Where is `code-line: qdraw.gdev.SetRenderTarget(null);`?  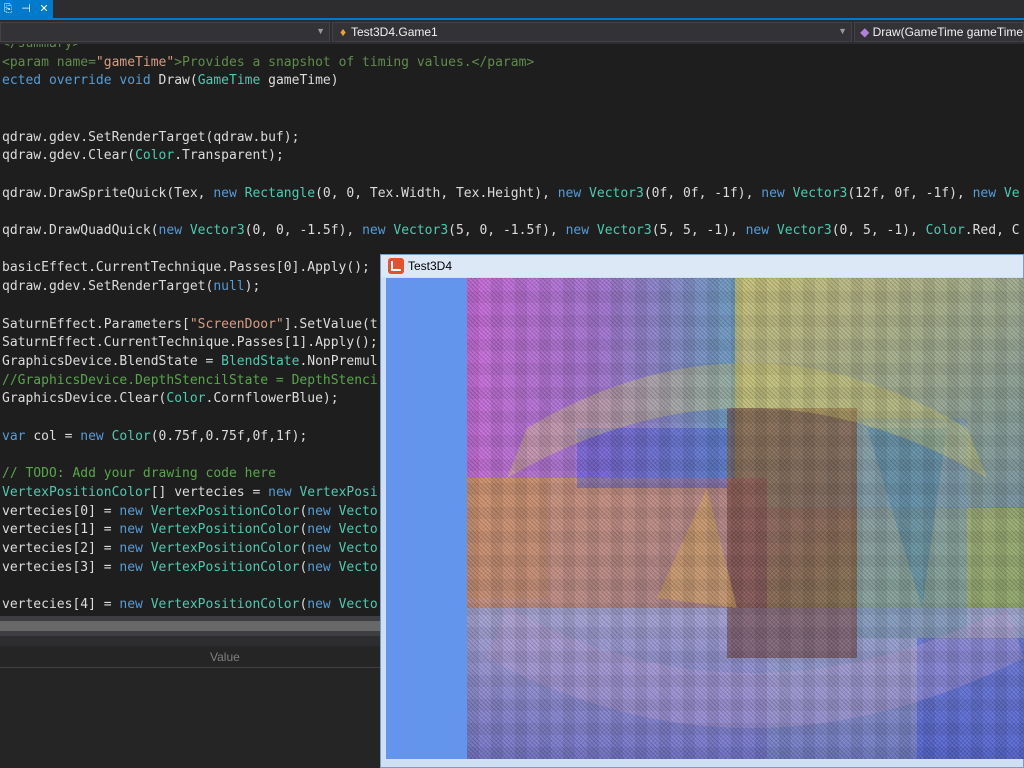 code-line: qdraw.gdev.SetRenderTarget(null); is located at coordinates (131, 287).